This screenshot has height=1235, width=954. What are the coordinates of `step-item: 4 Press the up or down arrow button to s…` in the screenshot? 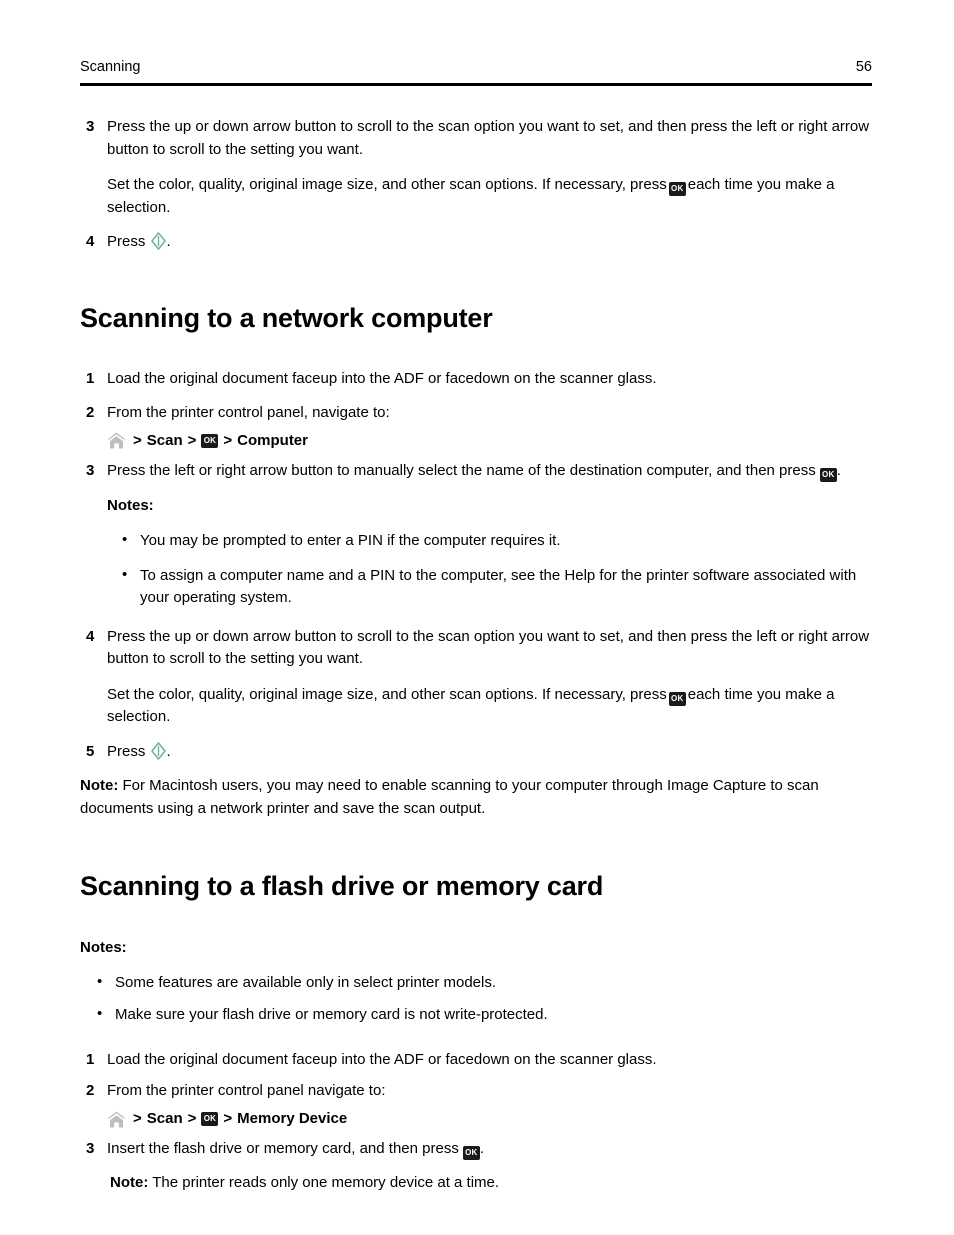 It's located at (477, 648).